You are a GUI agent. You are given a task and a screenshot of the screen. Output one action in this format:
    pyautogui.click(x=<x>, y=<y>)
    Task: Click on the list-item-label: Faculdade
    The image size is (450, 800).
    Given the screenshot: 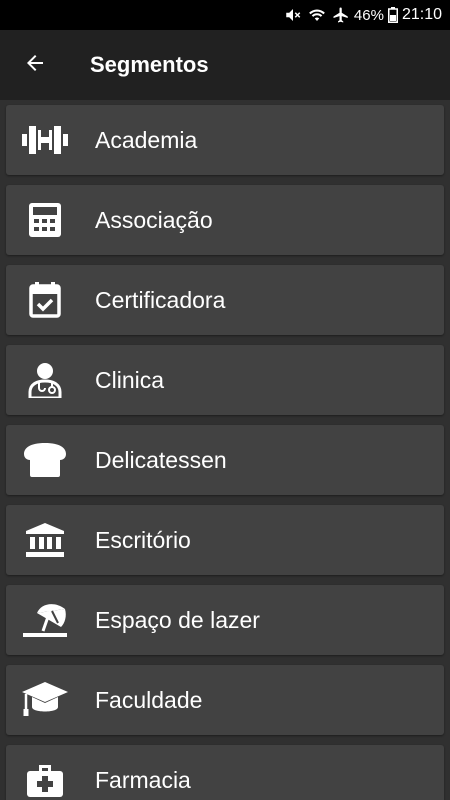 What is the action you would take?
    pyautogui.click(x=149, y=699)
    